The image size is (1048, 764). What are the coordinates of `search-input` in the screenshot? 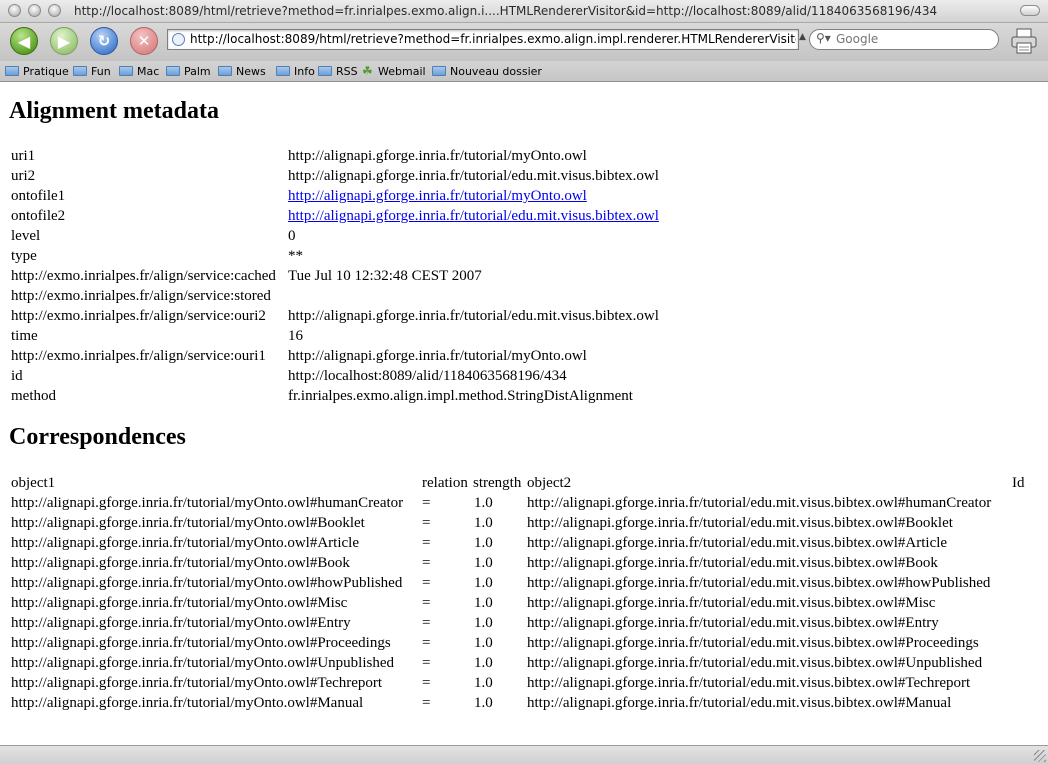 It's located at (914, 39).